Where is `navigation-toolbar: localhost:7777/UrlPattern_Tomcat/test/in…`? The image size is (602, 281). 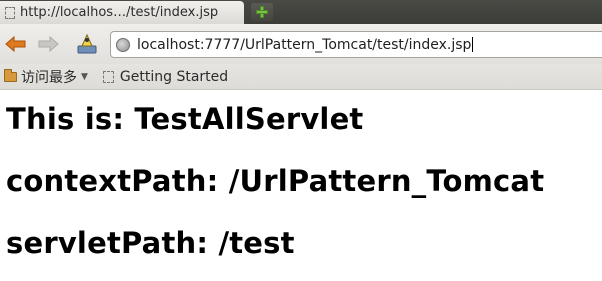
navigation-toolbar: localhost:7777/UrlPattern_Tomcat/test/in… is located at coordinates (301, 44).